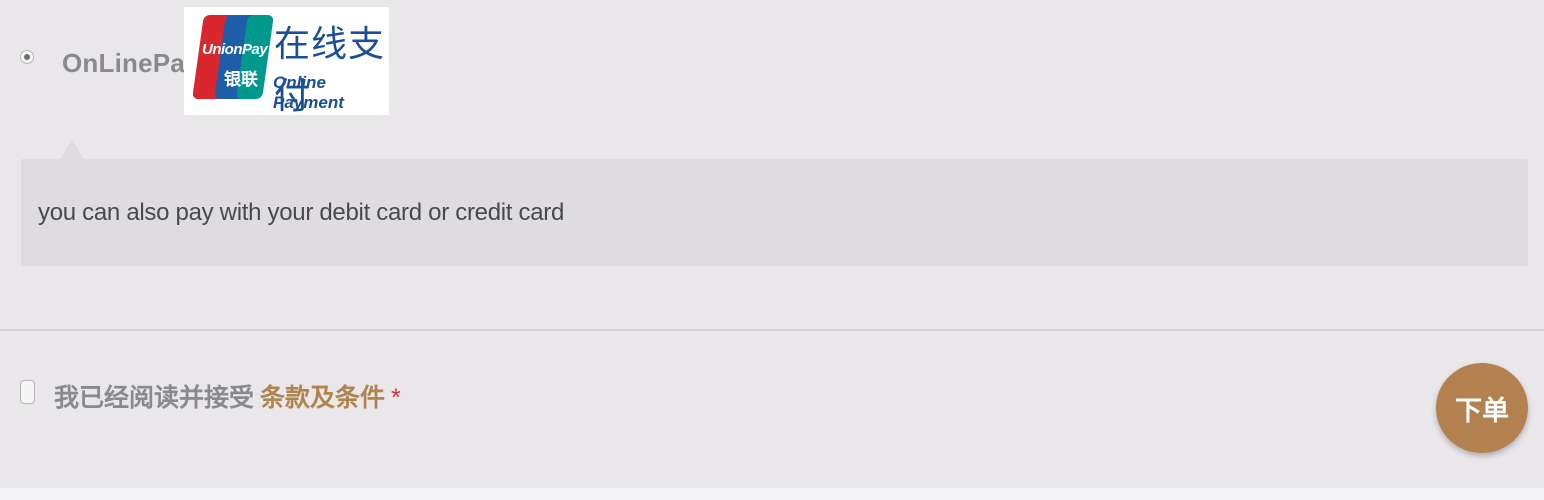 This screenshot has height=500, width=1544. What do you see at coordinates (286, 61) in the screenshot?
I see `unionpay-logo: UnionPay 银联 在线支付 Online Payment` at bounding box center [286, 61].